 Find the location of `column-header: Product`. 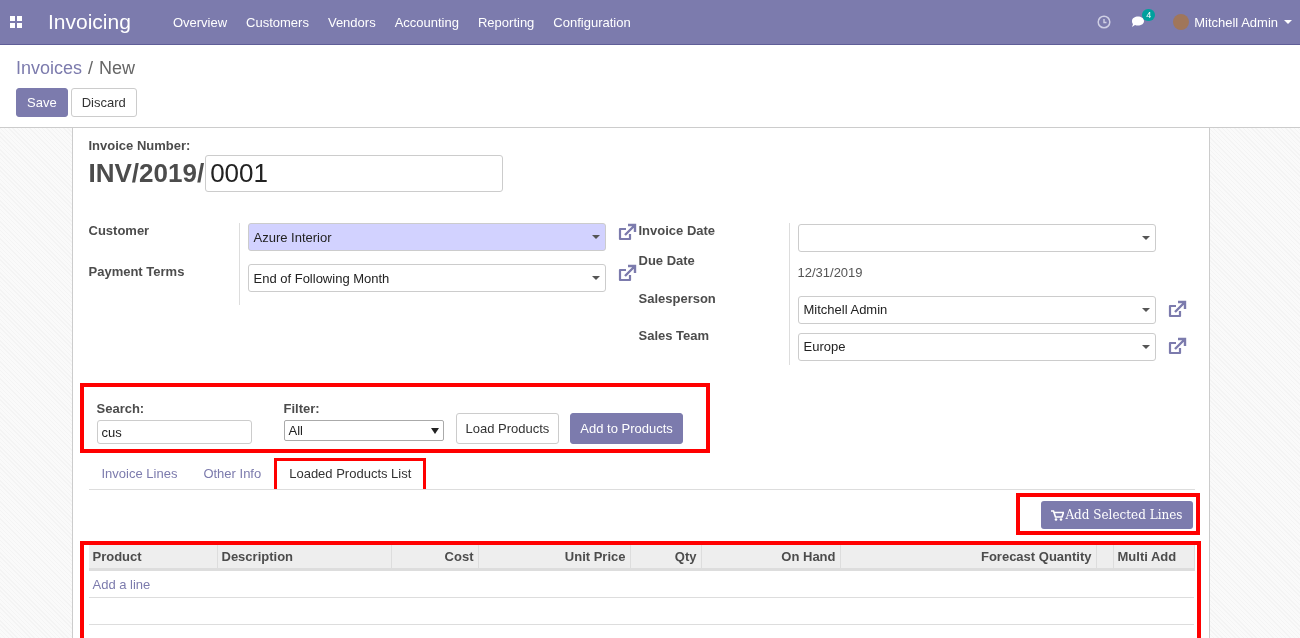

column-header: Product is located at coordinates (152, 557).